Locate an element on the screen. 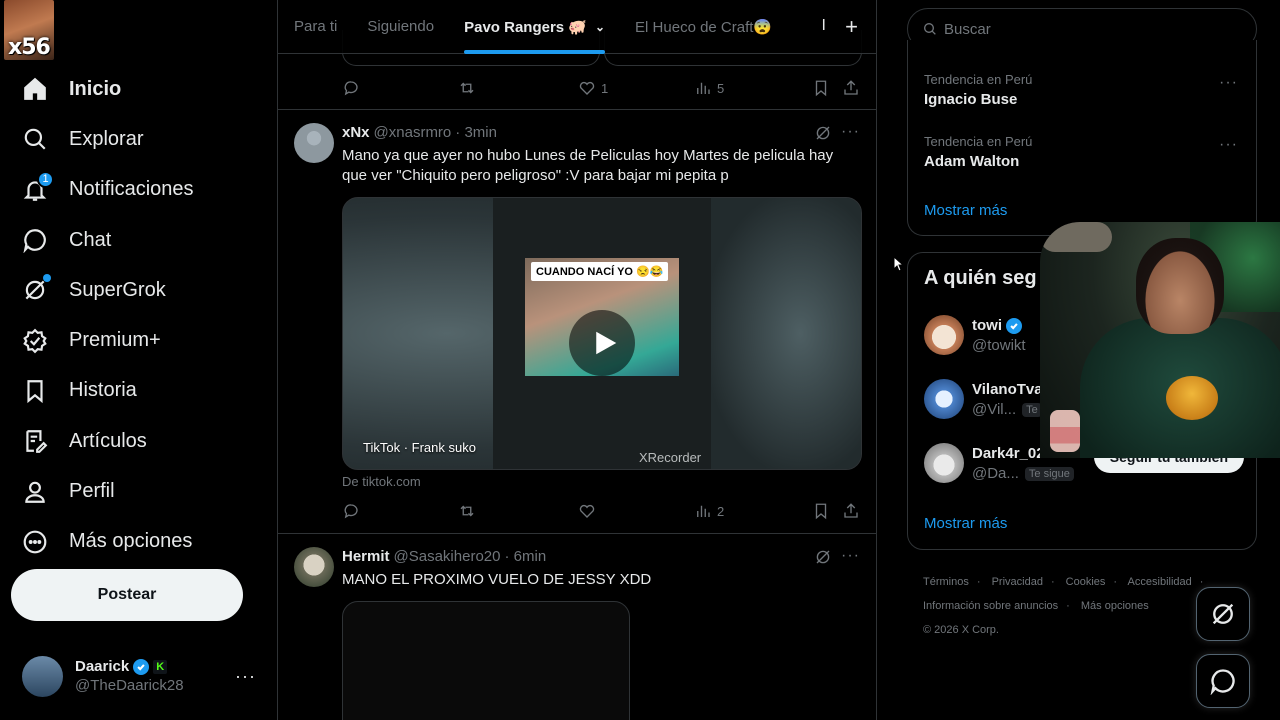 Image resolution: width=1280 pixels, height=720 pixels. play-icon is located at coordinates (606, 343).